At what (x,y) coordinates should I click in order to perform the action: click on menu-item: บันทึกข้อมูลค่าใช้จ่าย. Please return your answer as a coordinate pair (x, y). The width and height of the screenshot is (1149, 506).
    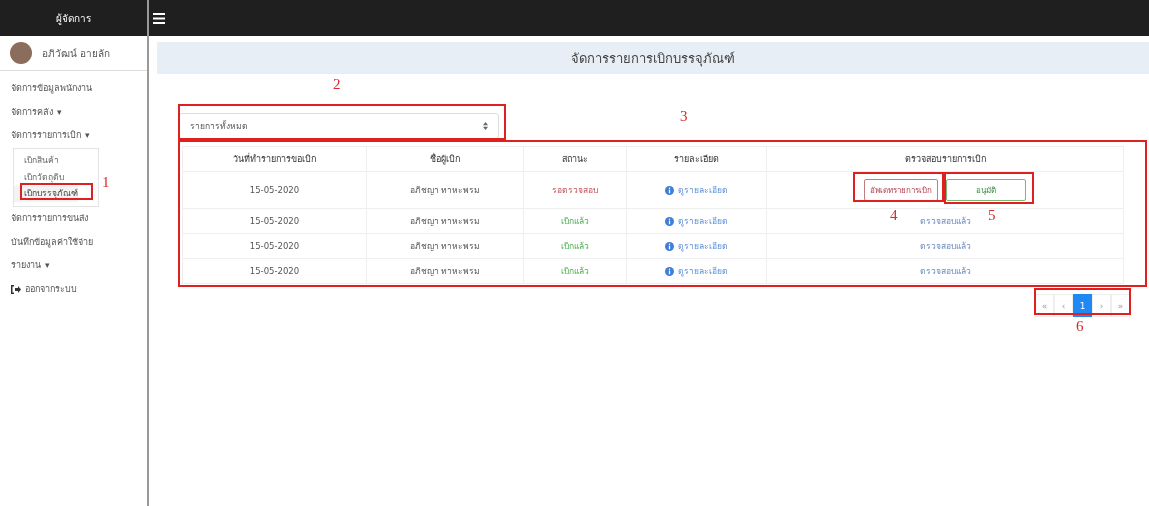
    Looking at the image, I should click on (73, 242).